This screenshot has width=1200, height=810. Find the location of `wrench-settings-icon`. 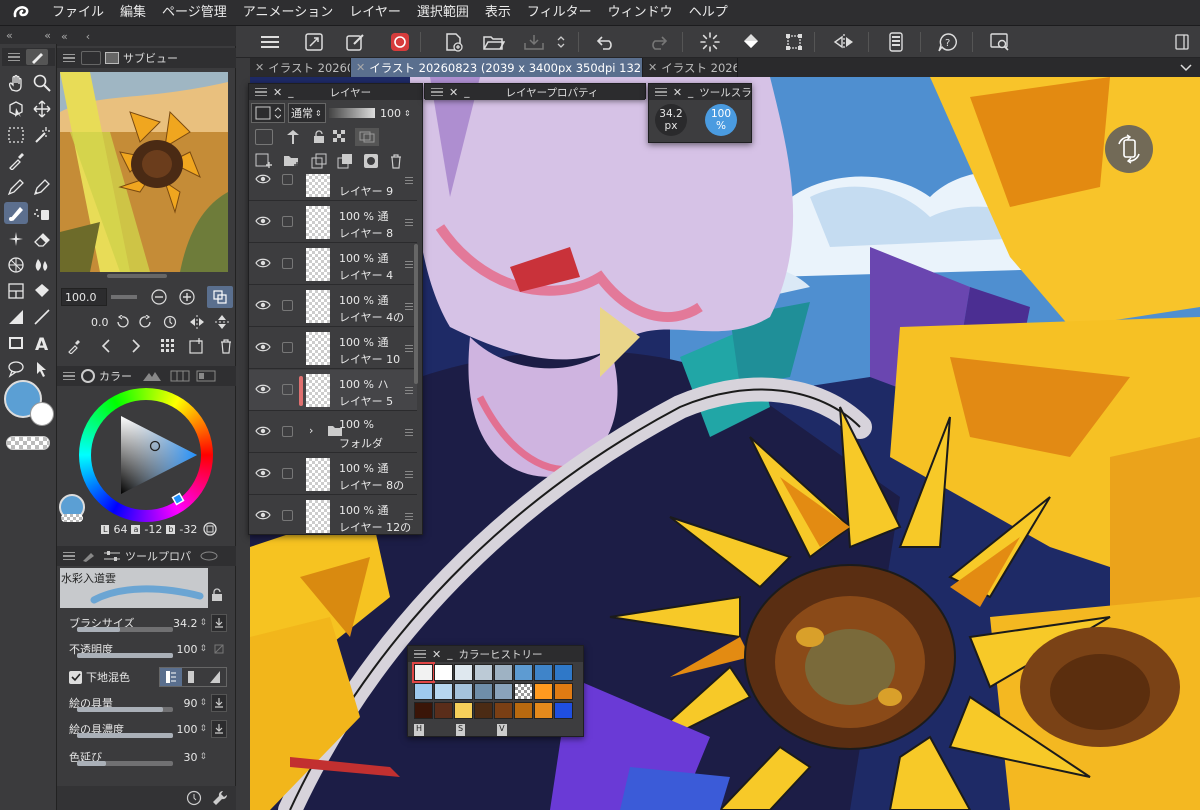

wrench-settings-icon is located at coordinates (220, 798).